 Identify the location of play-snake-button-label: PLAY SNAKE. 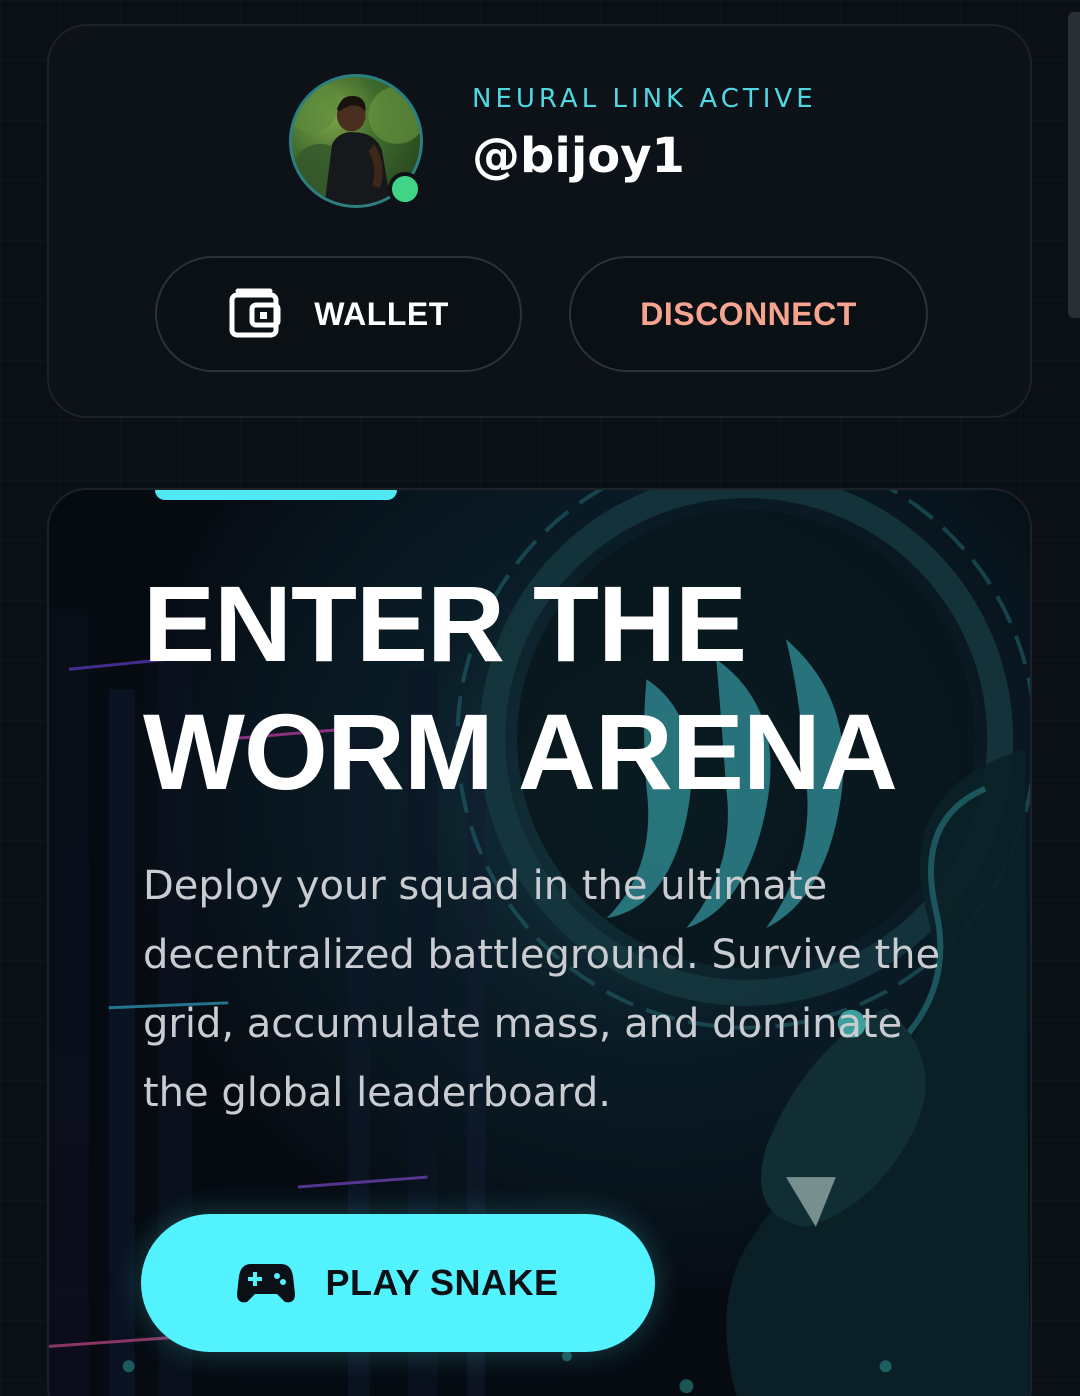
(442, 1282).